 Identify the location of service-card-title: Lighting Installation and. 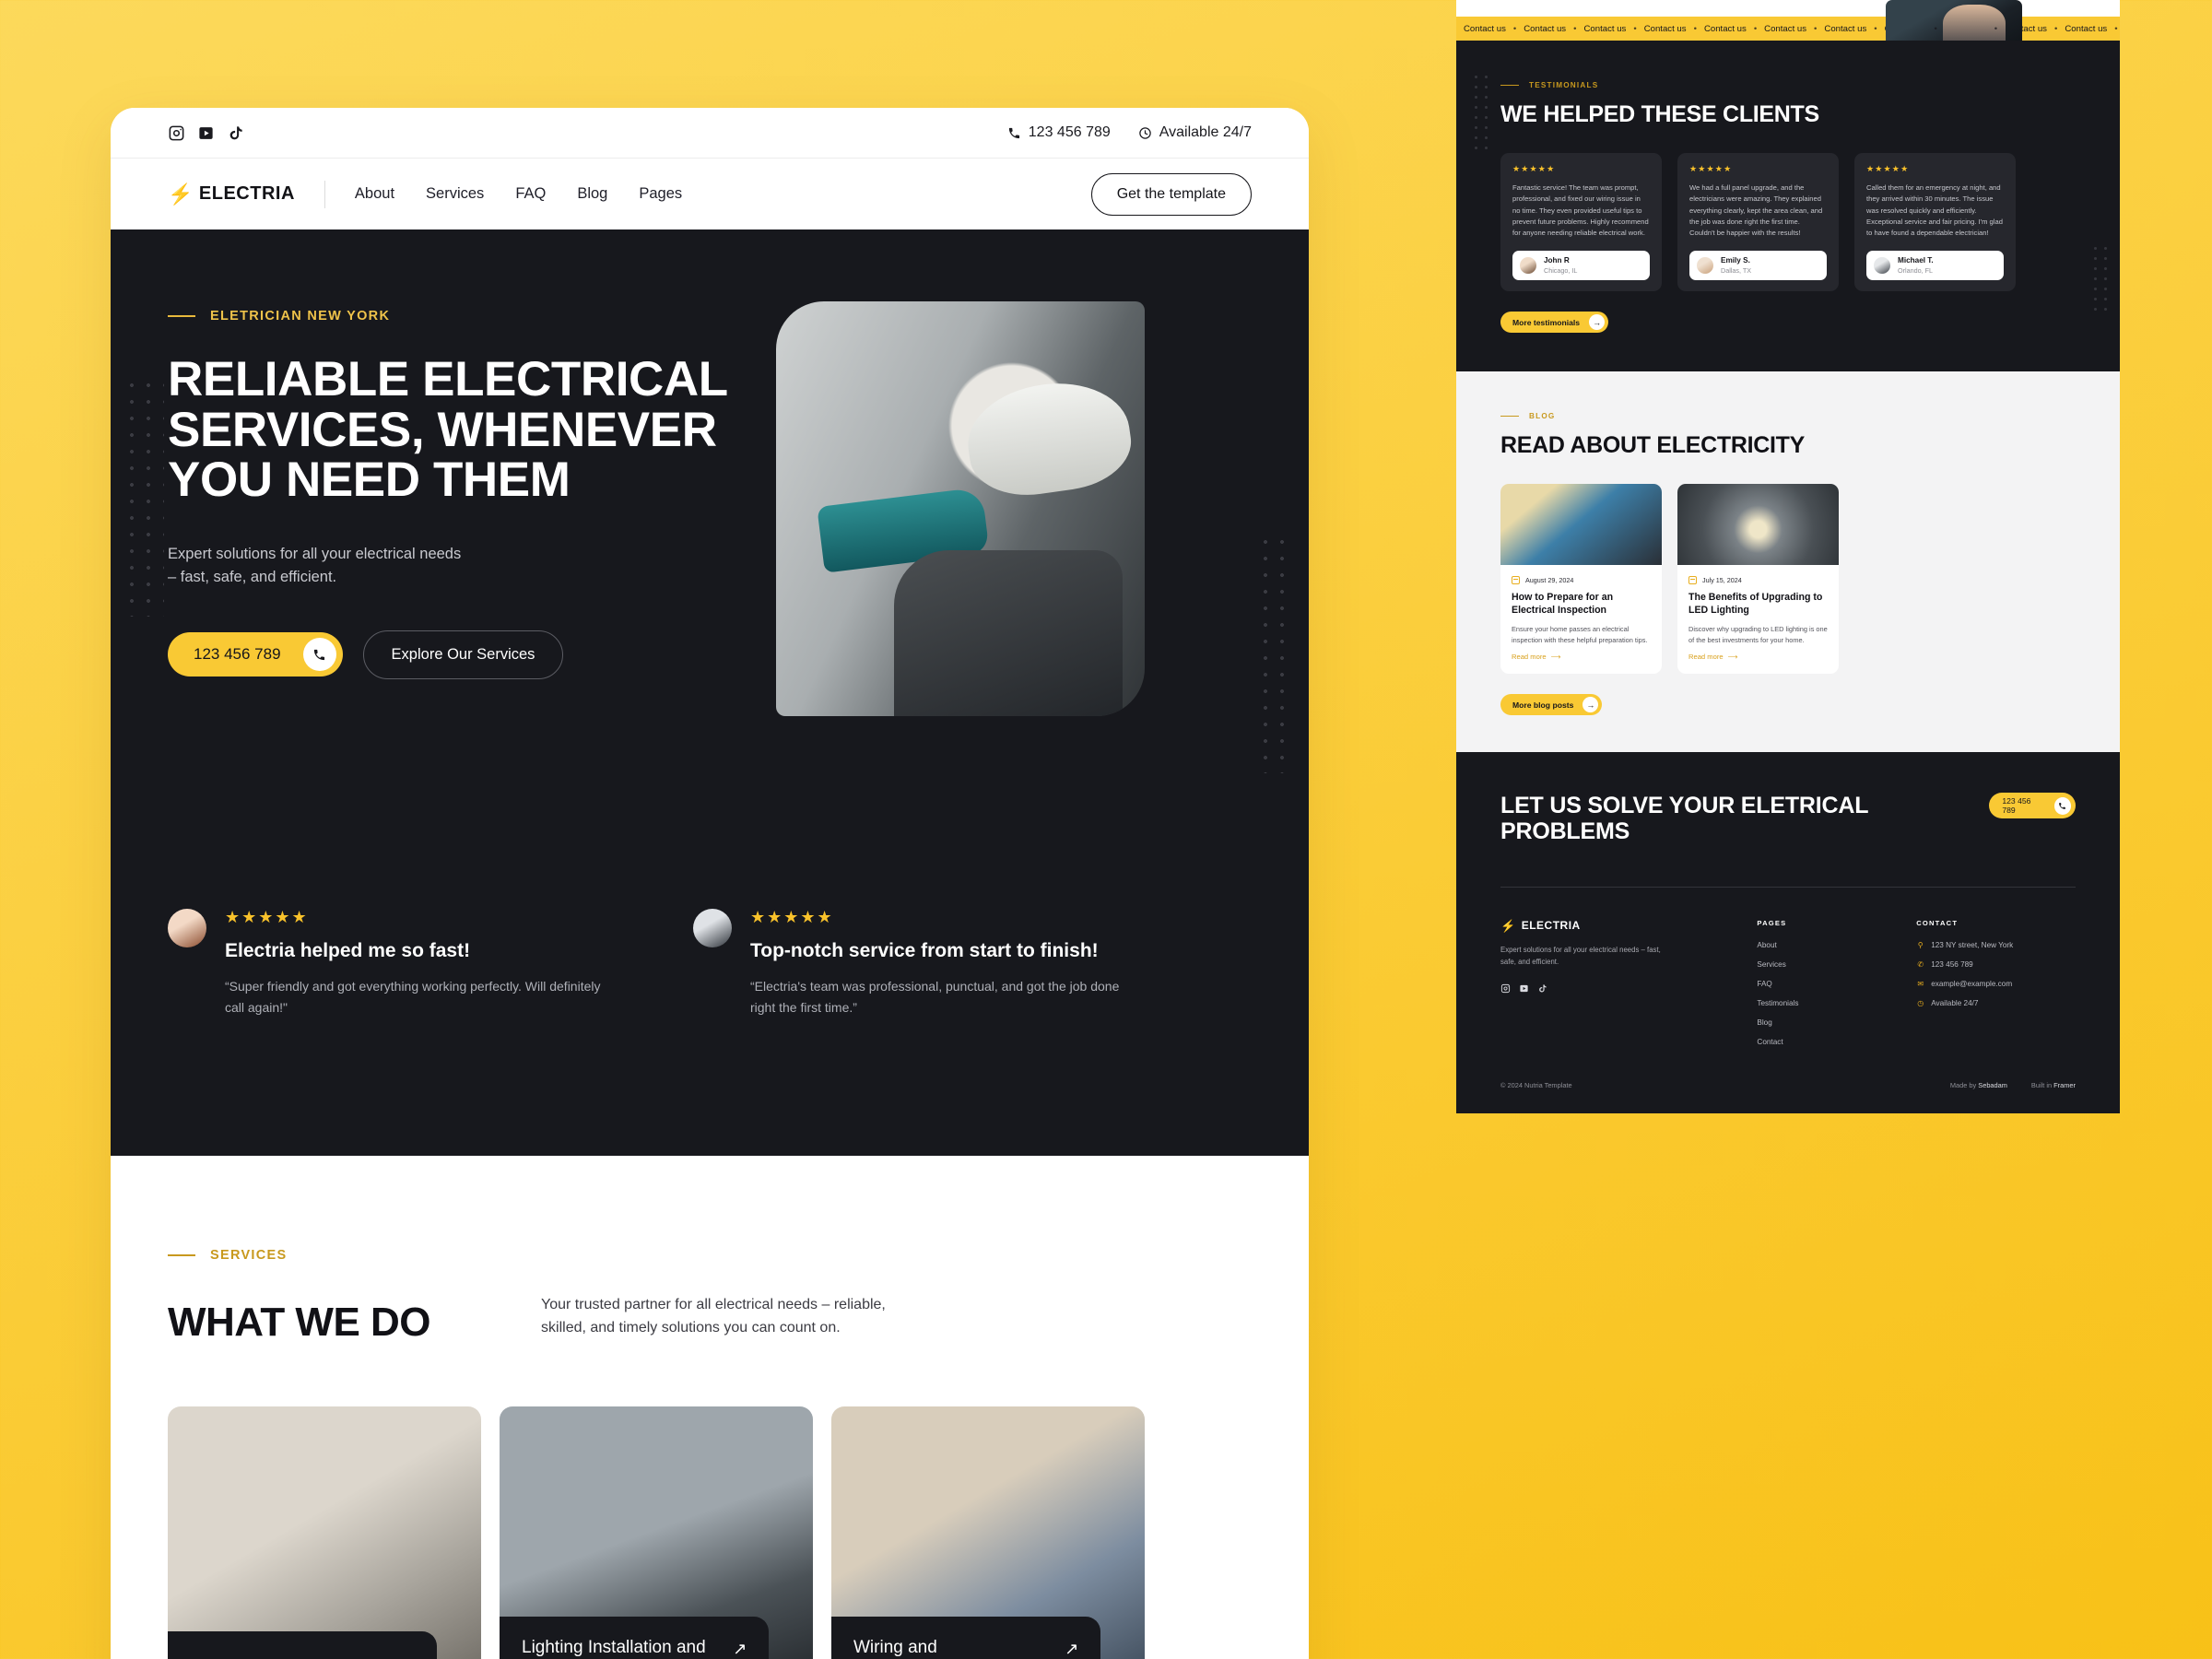
(614, 1647).